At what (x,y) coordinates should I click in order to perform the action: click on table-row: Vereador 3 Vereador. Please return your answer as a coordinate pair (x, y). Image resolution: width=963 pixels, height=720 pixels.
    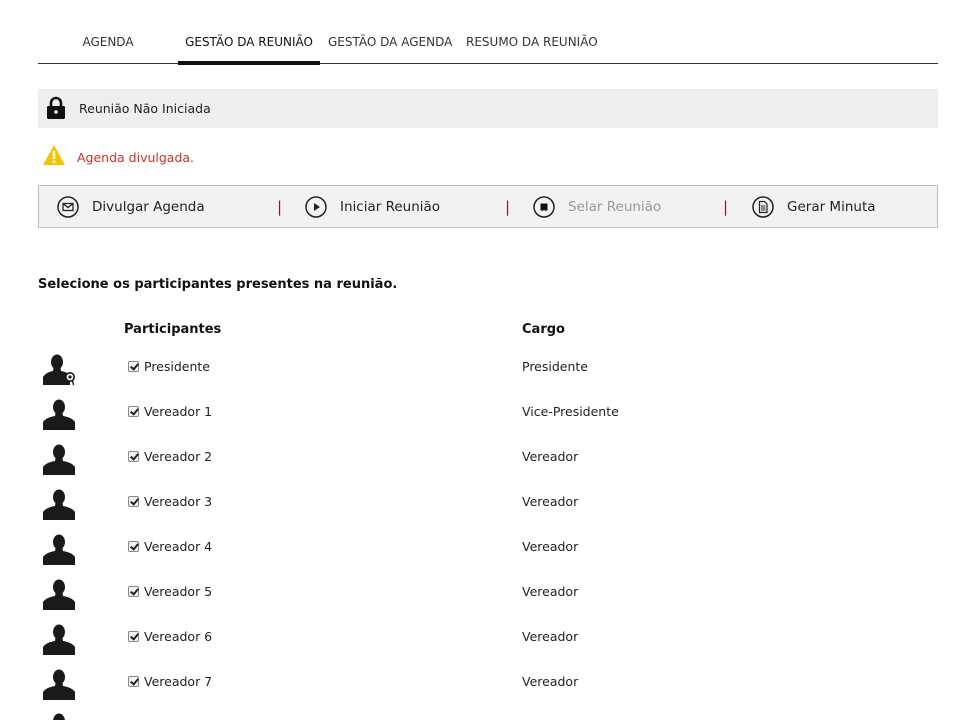
    Looking at the image, I should click on (488, 510).